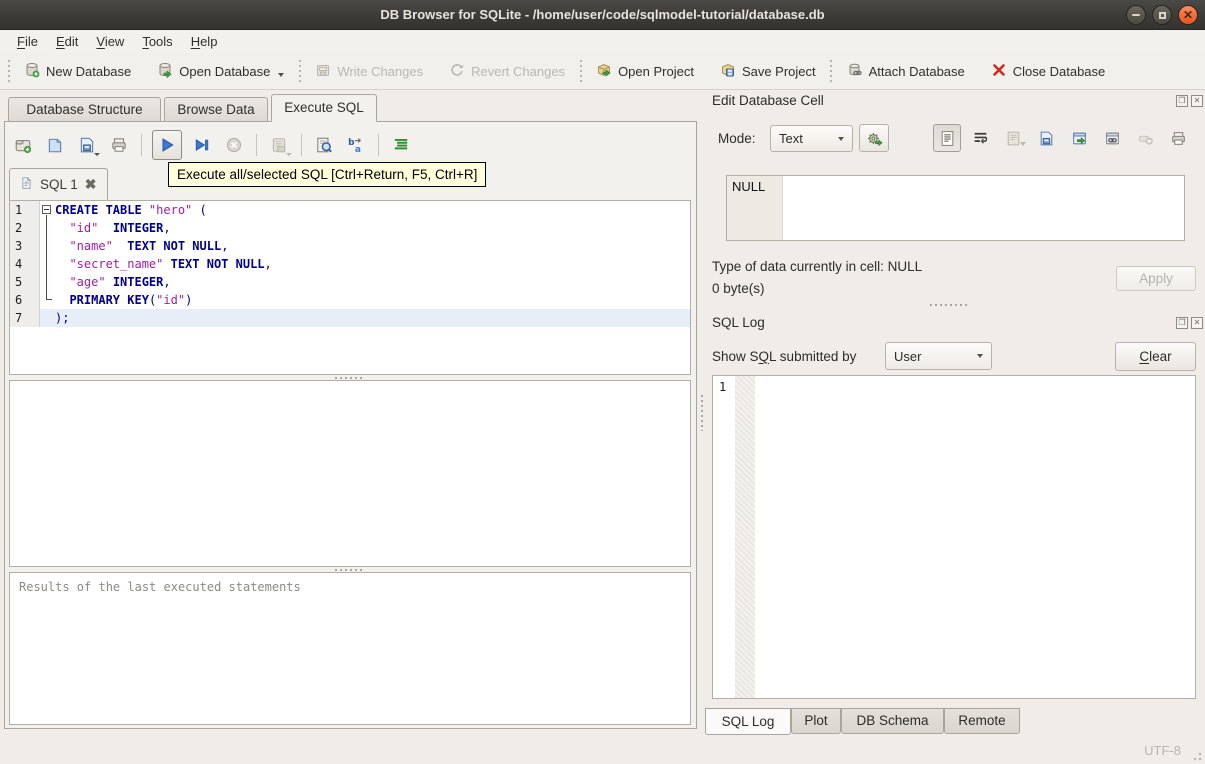 Image resolution: width=1205 pixels, height=764 pixels. What do you see at coordinates (300, 71) in the screenshot?
I see `toolbar-separator` at bounding box center [300, 71].